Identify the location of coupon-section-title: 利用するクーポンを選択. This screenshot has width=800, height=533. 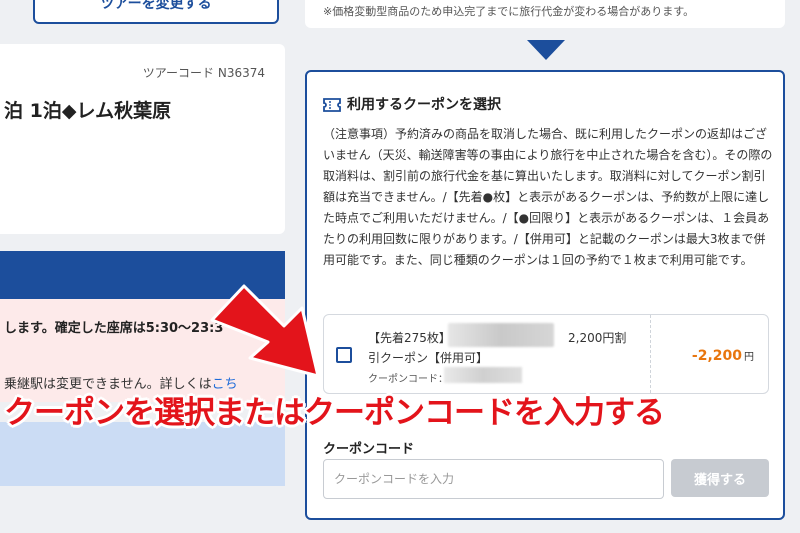
(424, 105).